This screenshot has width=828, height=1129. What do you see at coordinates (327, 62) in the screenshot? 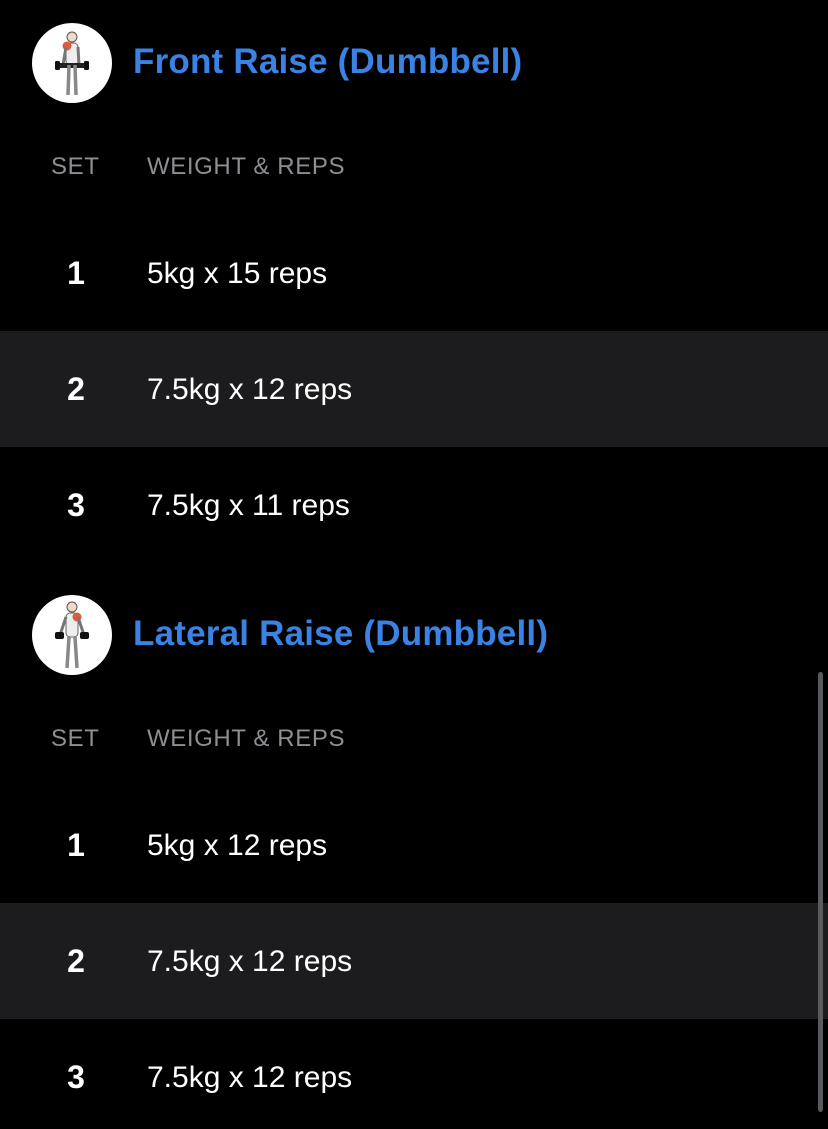
I see `exercise-title: Front Raise (Dumbbell)` at bounding box center [327, 62].